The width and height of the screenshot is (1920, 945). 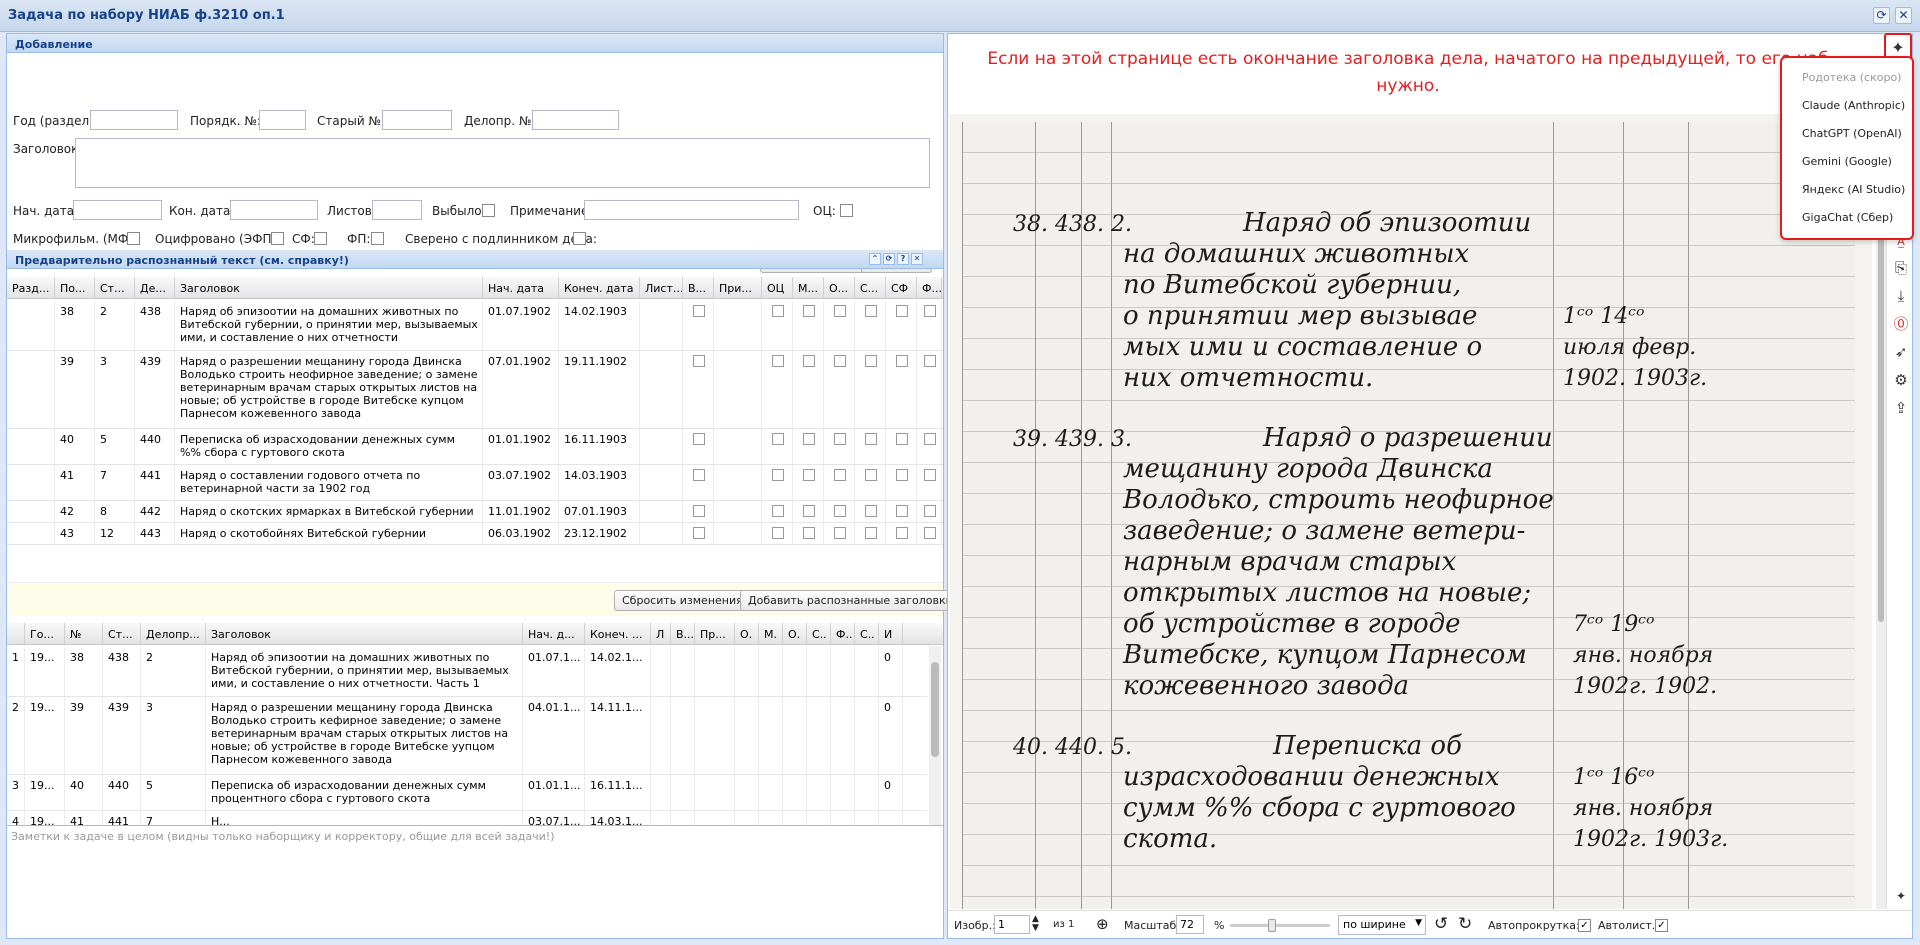 I want to click on download-icon: ⤓, so click(x=1901, y=296).